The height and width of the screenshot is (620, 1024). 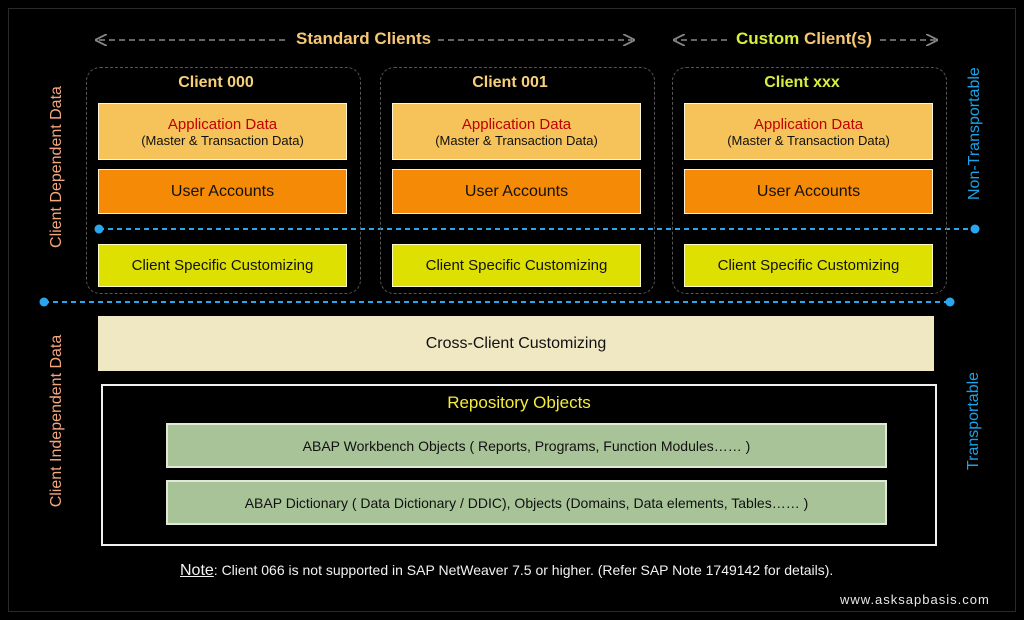 I want to click on standard-word: Standard, so click(x=333, y=38).